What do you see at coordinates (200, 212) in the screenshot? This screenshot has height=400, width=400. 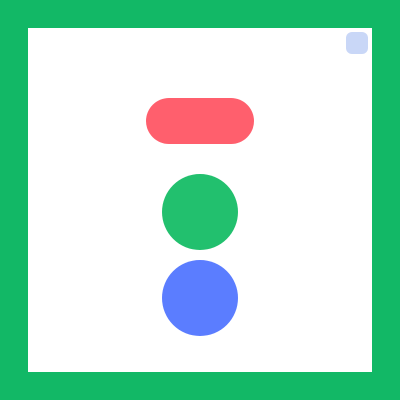 I see `green-circle-button` at bounding box center [200, 212].